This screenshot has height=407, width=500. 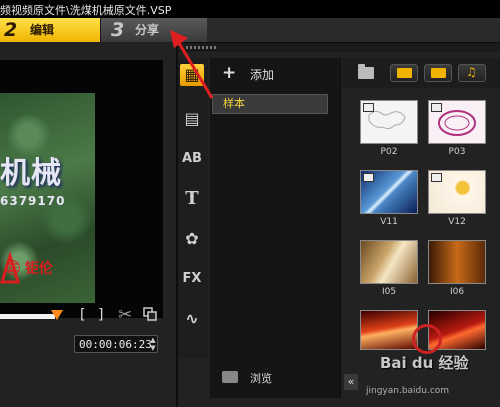 What do you see at coordinates (147, 30) in the screenshot?
I see `tab-share-label: 分享` at bounding box center [147, 30].